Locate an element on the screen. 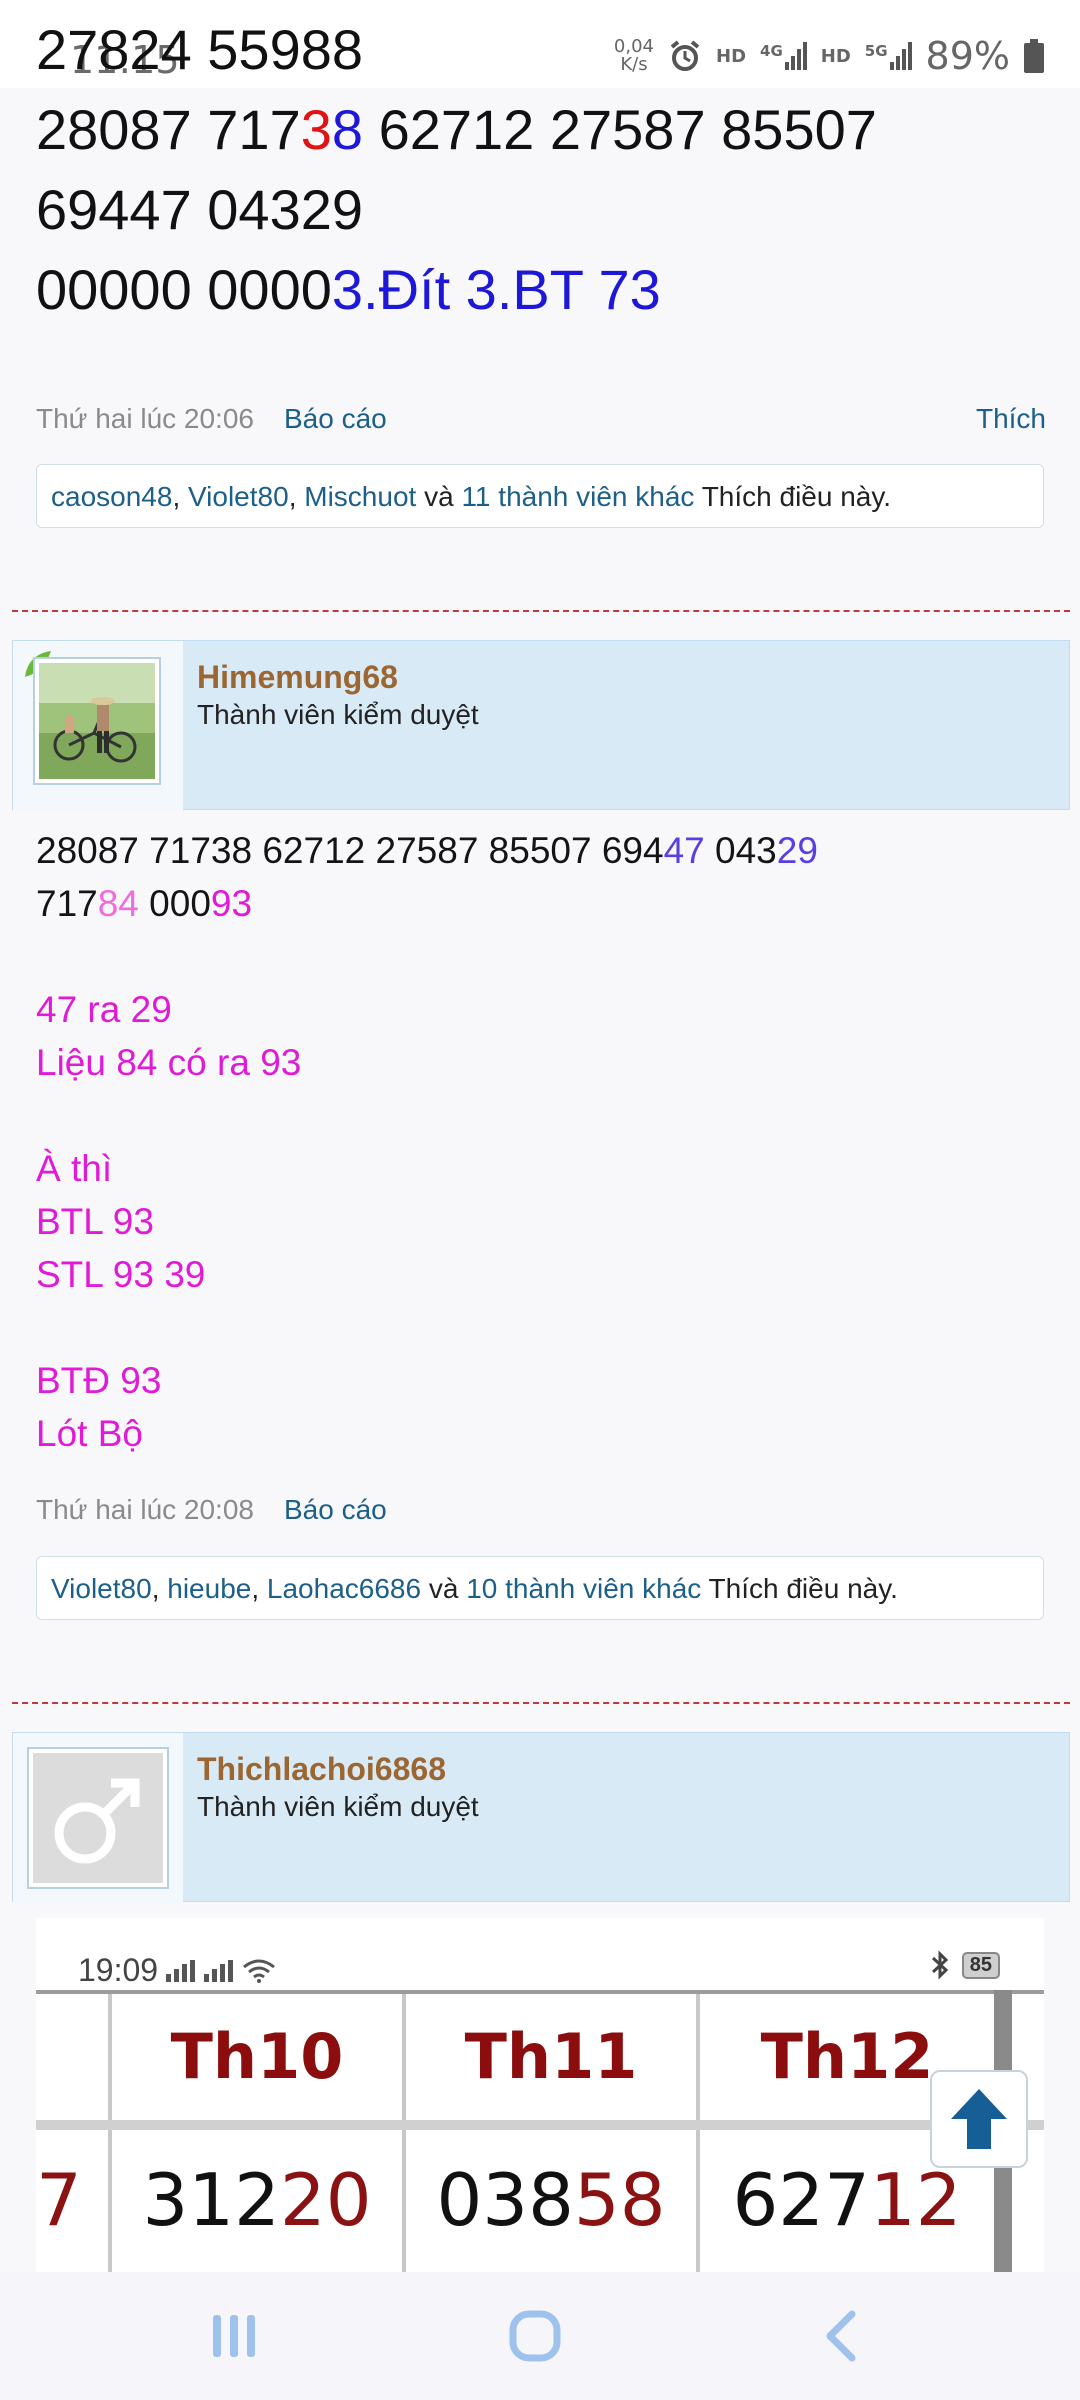 This screenshot has height=2400, width=1080. post-1-line-0: 27824 55988 is located at coordinates (200, 49).